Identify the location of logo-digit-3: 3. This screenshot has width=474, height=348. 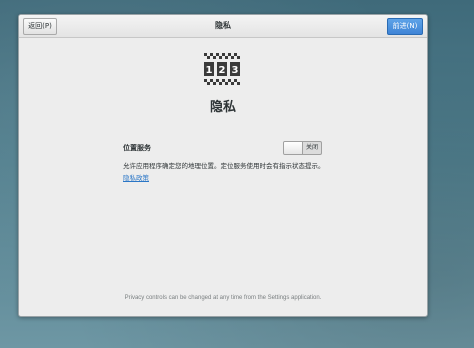
(235, 70).